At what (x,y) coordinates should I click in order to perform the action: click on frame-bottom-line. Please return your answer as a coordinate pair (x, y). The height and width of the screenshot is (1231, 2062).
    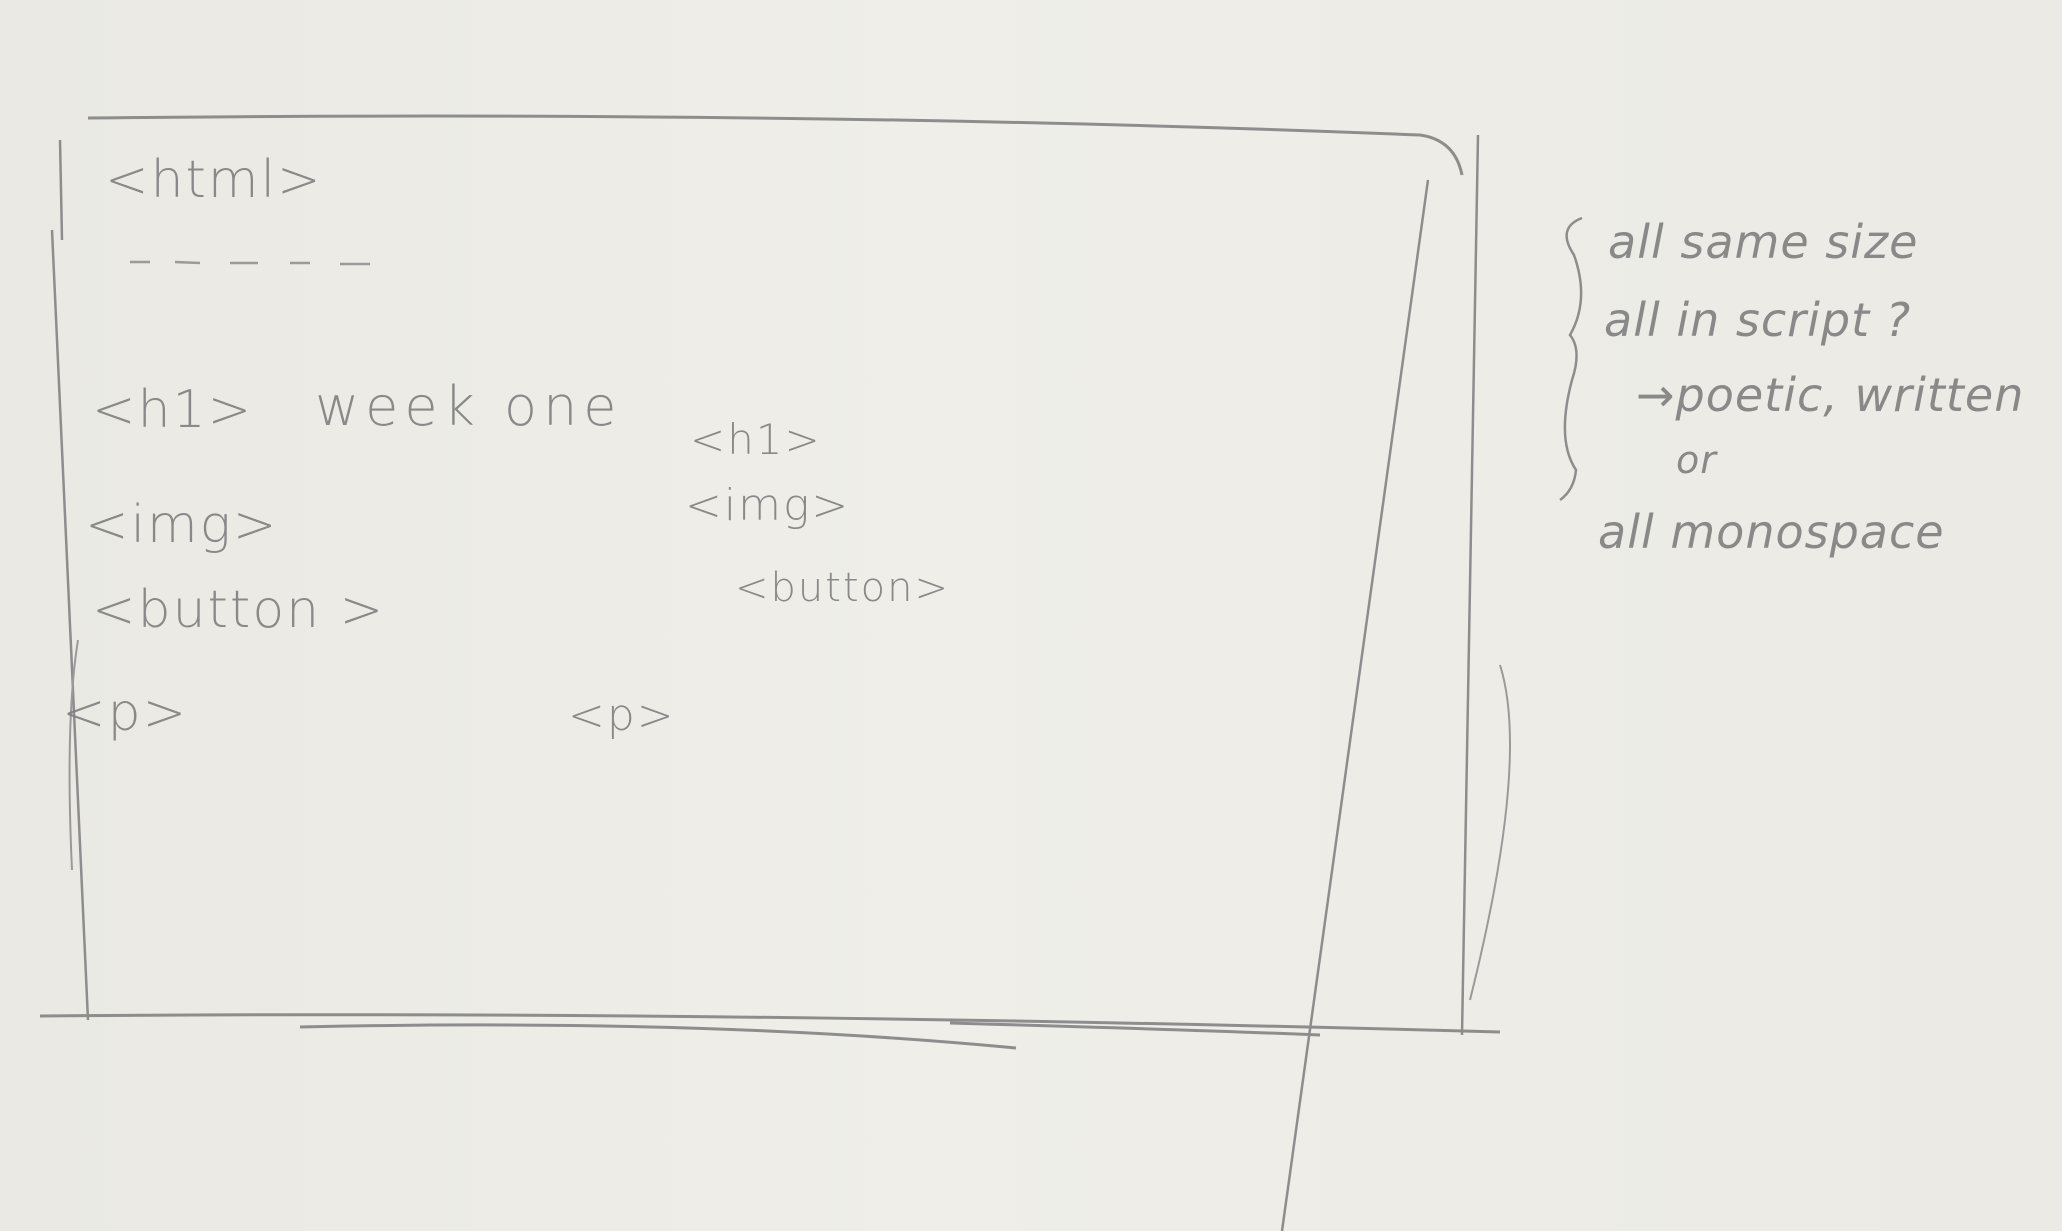
    Looking at the image, I should click on (770, 1031).